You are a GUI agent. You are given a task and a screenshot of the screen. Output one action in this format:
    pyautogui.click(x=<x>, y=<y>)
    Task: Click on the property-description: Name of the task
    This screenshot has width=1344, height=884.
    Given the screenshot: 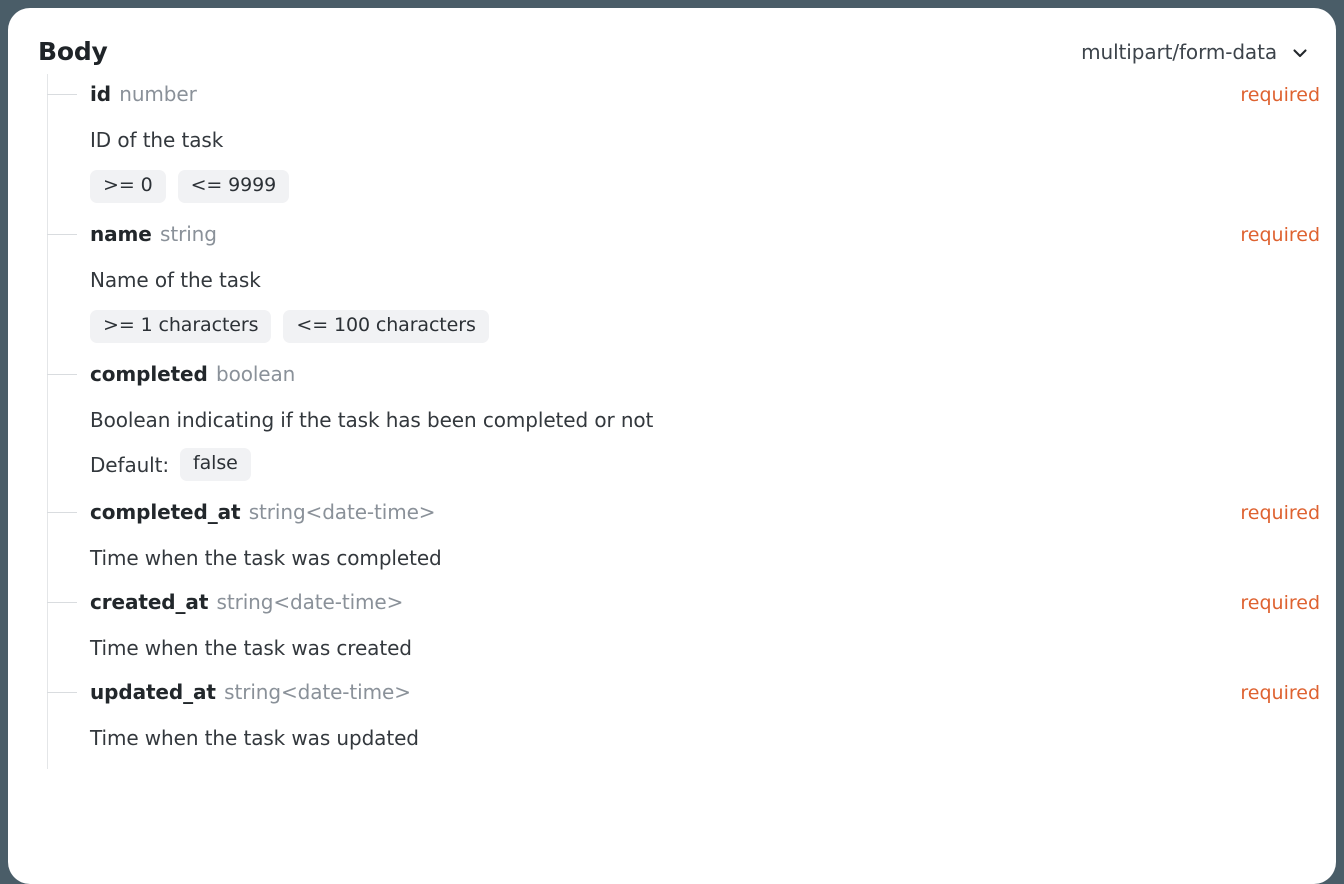 What is the action you would take?
    pyautogui.click(x=175, y=280)
    